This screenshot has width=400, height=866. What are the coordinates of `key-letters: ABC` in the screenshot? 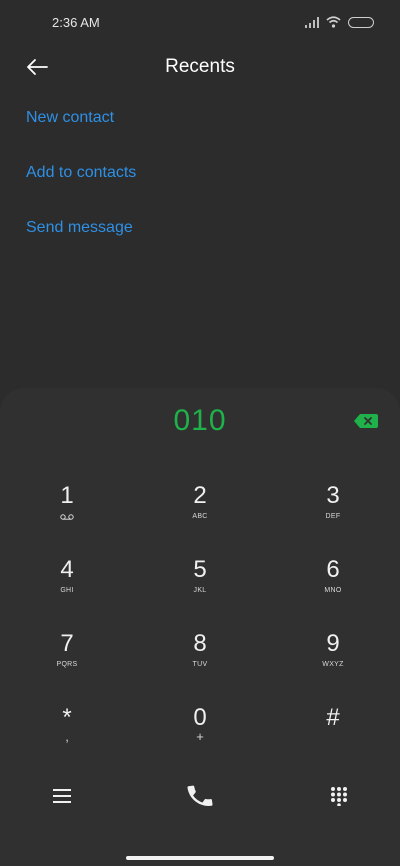 It's located at (200, 516).